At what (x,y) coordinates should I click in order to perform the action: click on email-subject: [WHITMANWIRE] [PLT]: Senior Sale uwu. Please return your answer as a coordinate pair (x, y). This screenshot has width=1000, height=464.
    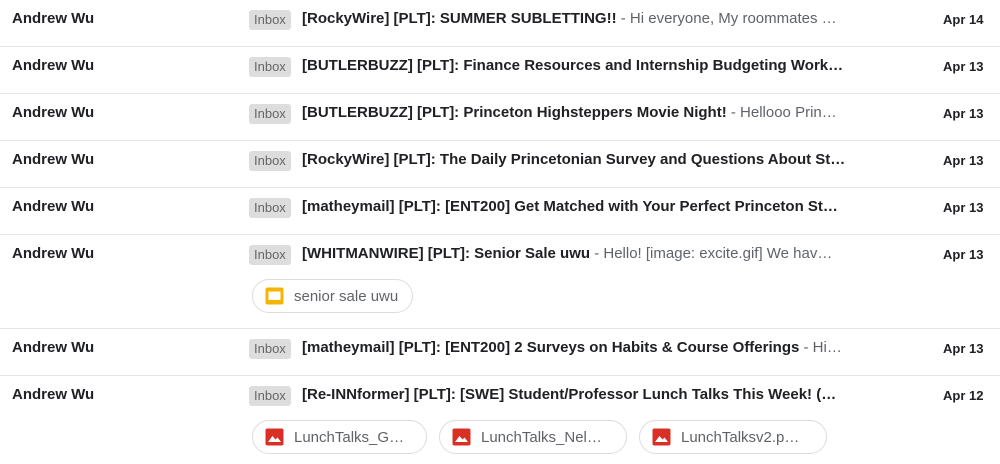
    Looking at the image, I should click on (446, 253).